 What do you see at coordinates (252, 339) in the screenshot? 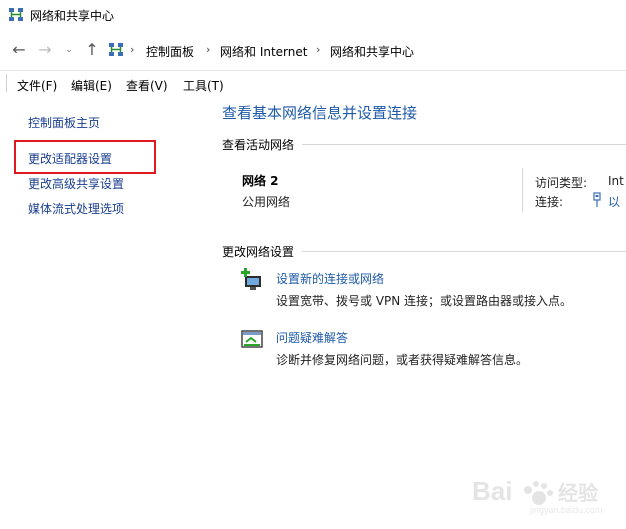
I see `troubleshoot-icon` at bounding box center [252, 339].